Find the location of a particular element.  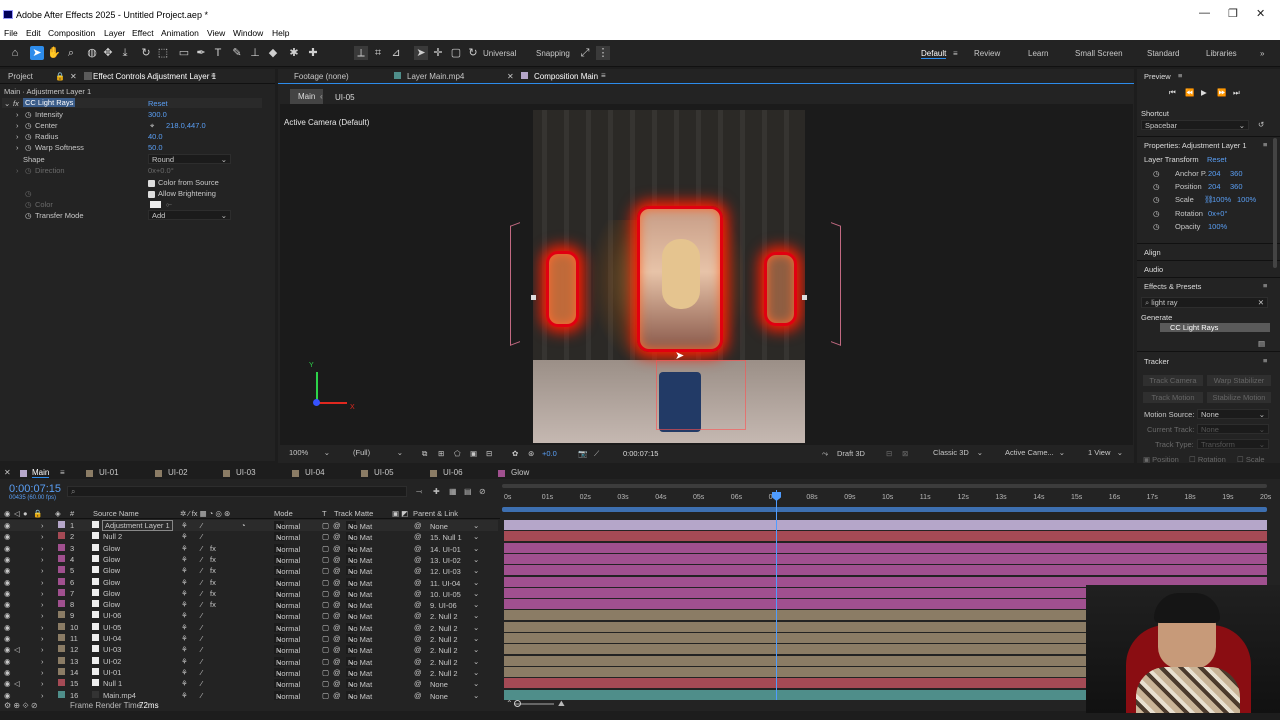

layer-name: Adjustment Layer 1 is located at coordinates (137, 525).